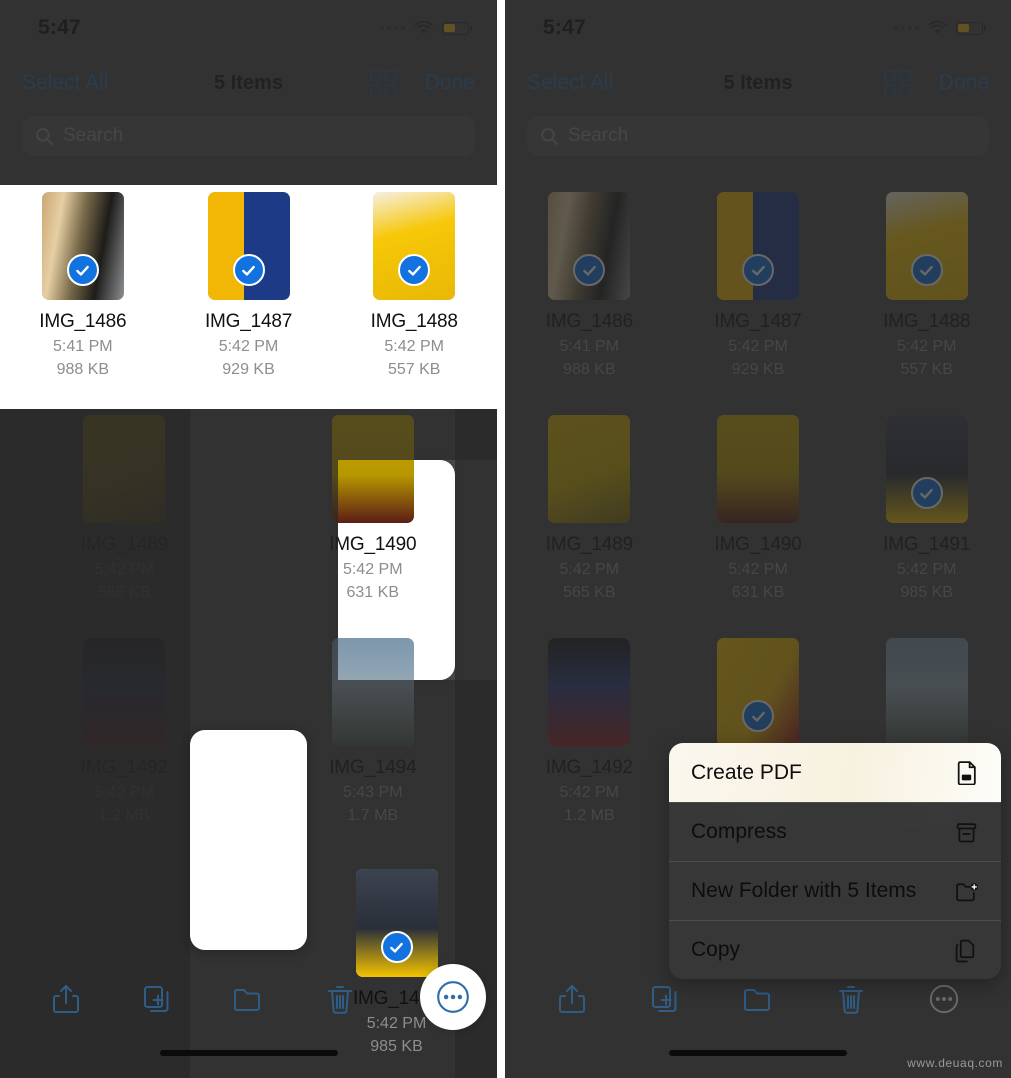 This screenshot has height=1078, width=1011. I want to click on right-nav-bar: Select All 5 Items Done, so click(758, 83).